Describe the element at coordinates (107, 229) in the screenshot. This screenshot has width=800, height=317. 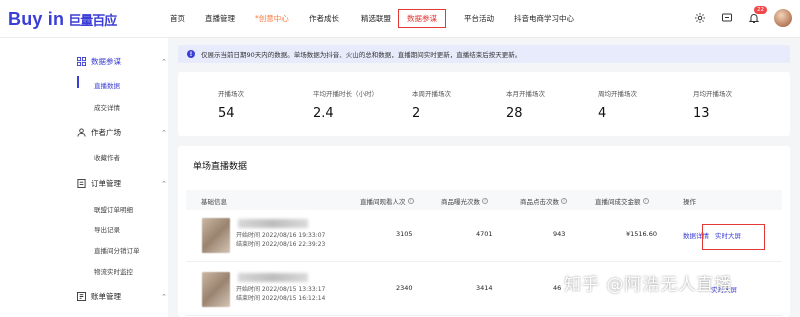
I see `sidebar-item-export-records: 导出记录` at that location.